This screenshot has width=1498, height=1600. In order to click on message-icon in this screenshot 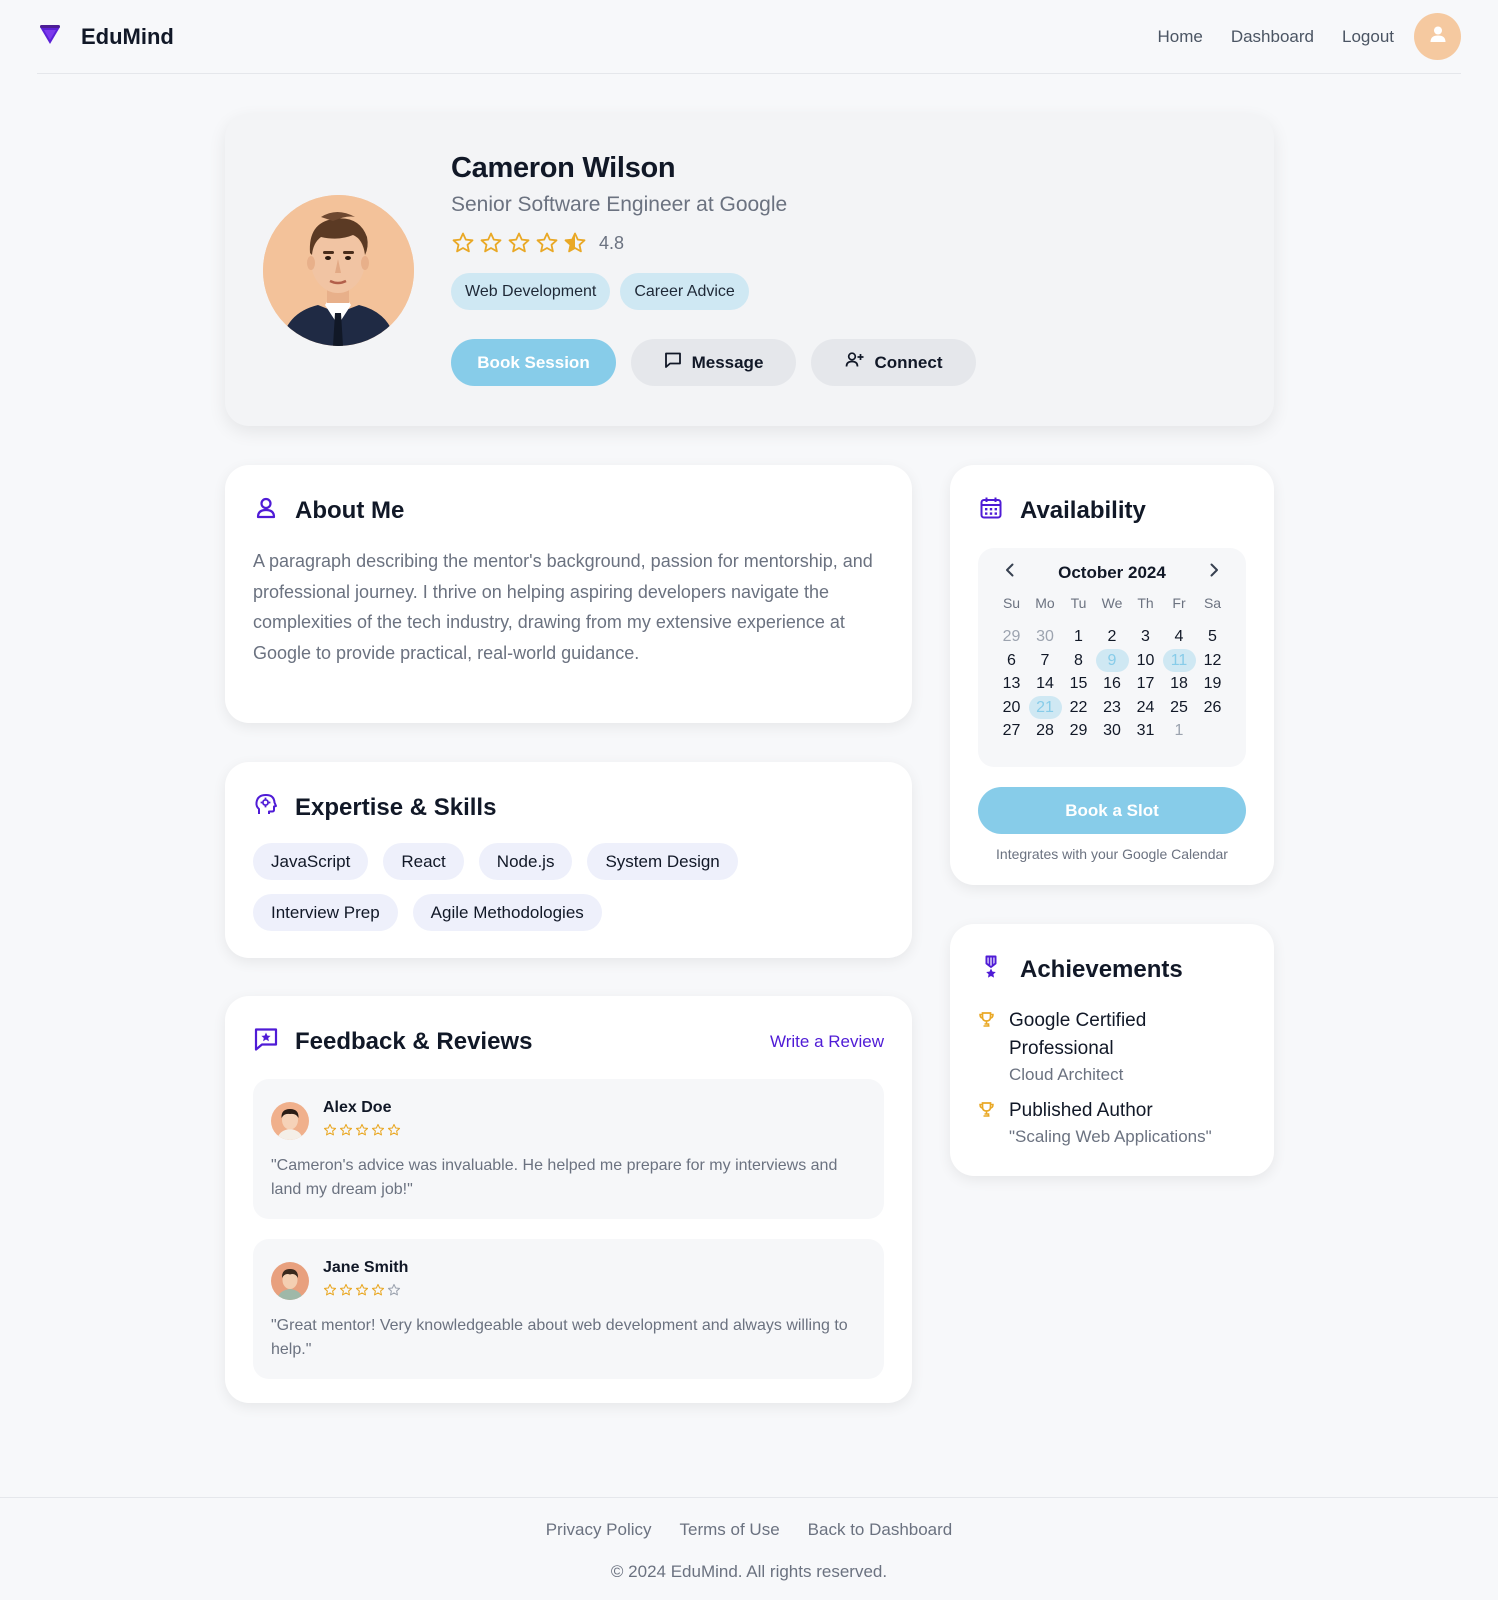, I will do `click(673, 362)`.